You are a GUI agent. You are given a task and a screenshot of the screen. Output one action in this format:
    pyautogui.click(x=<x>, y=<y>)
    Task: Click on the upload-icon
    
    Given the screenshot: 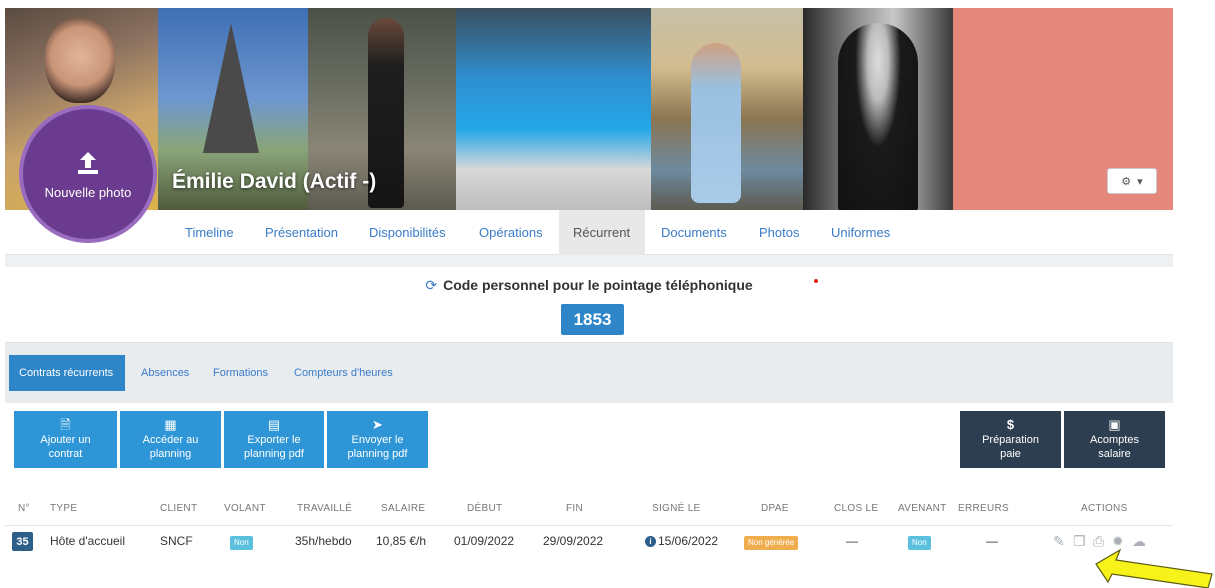 What is the action you would take?
    pyautogui.click(x=88, y=163)
    